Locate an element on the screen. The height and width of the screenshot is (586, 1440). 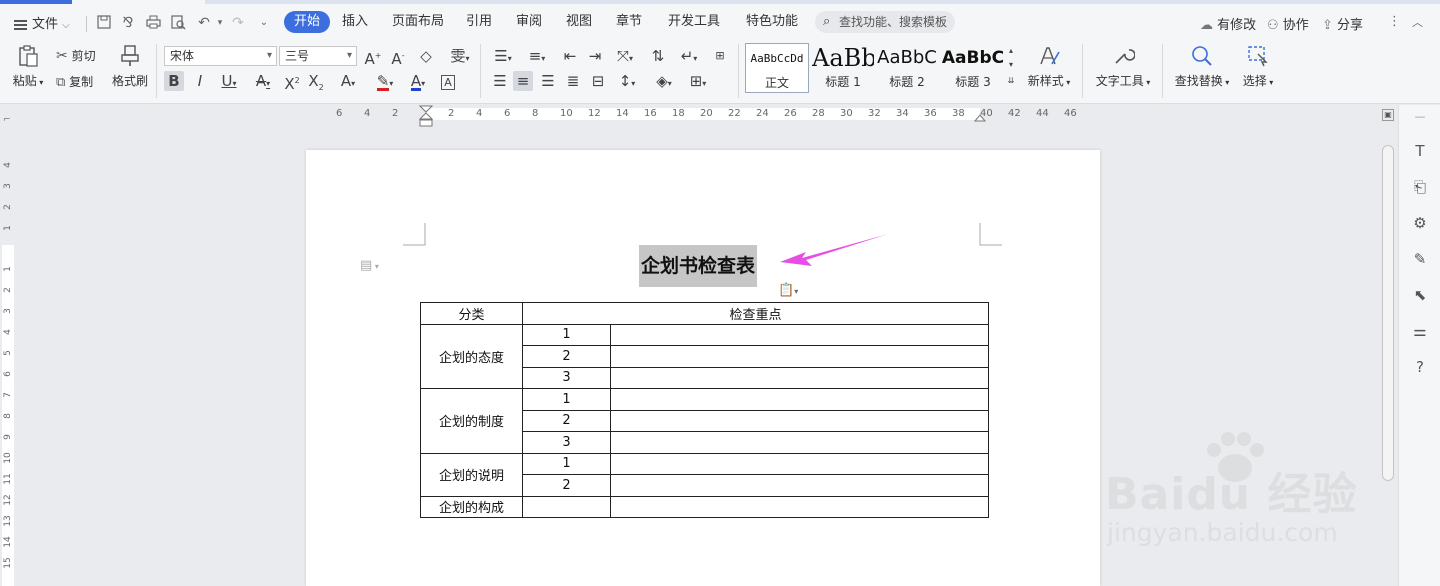
chinese-layout-icon: ⤧▾ is located at coordinates (625, 56).